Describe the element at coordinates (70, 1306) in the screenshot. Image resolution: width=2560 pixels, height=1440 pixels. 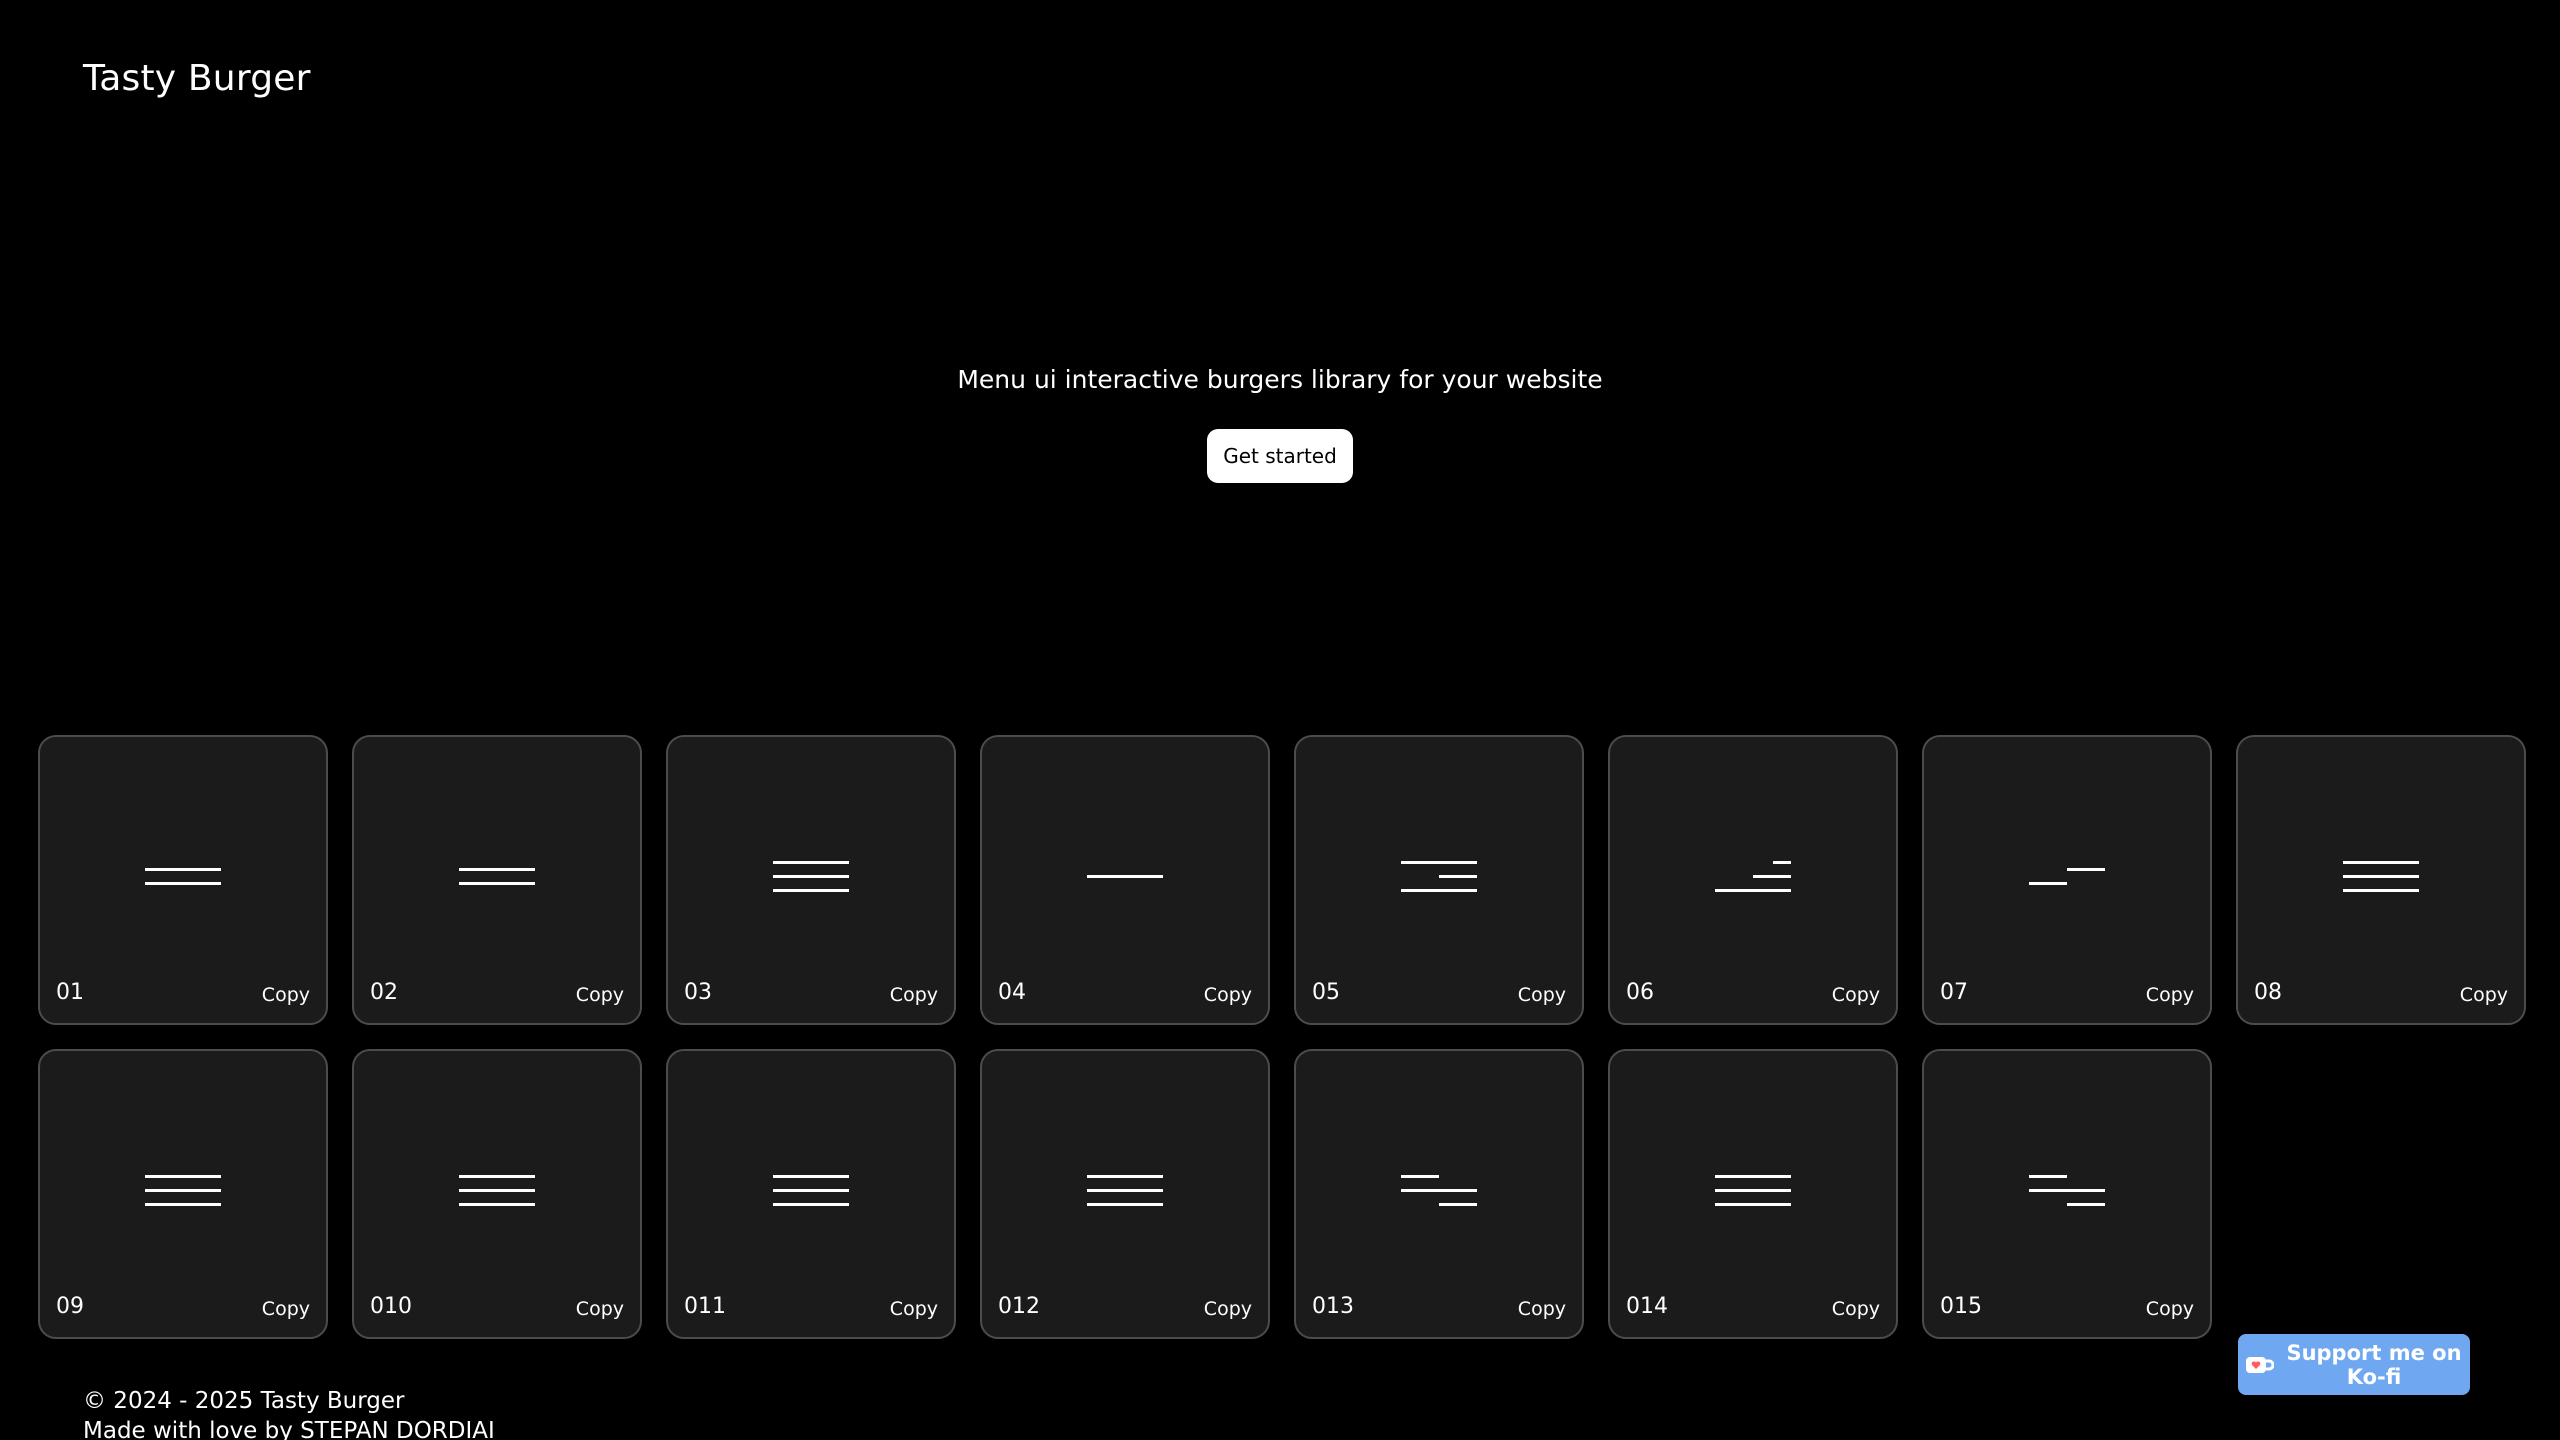
I see `card-number: 09` at that location.